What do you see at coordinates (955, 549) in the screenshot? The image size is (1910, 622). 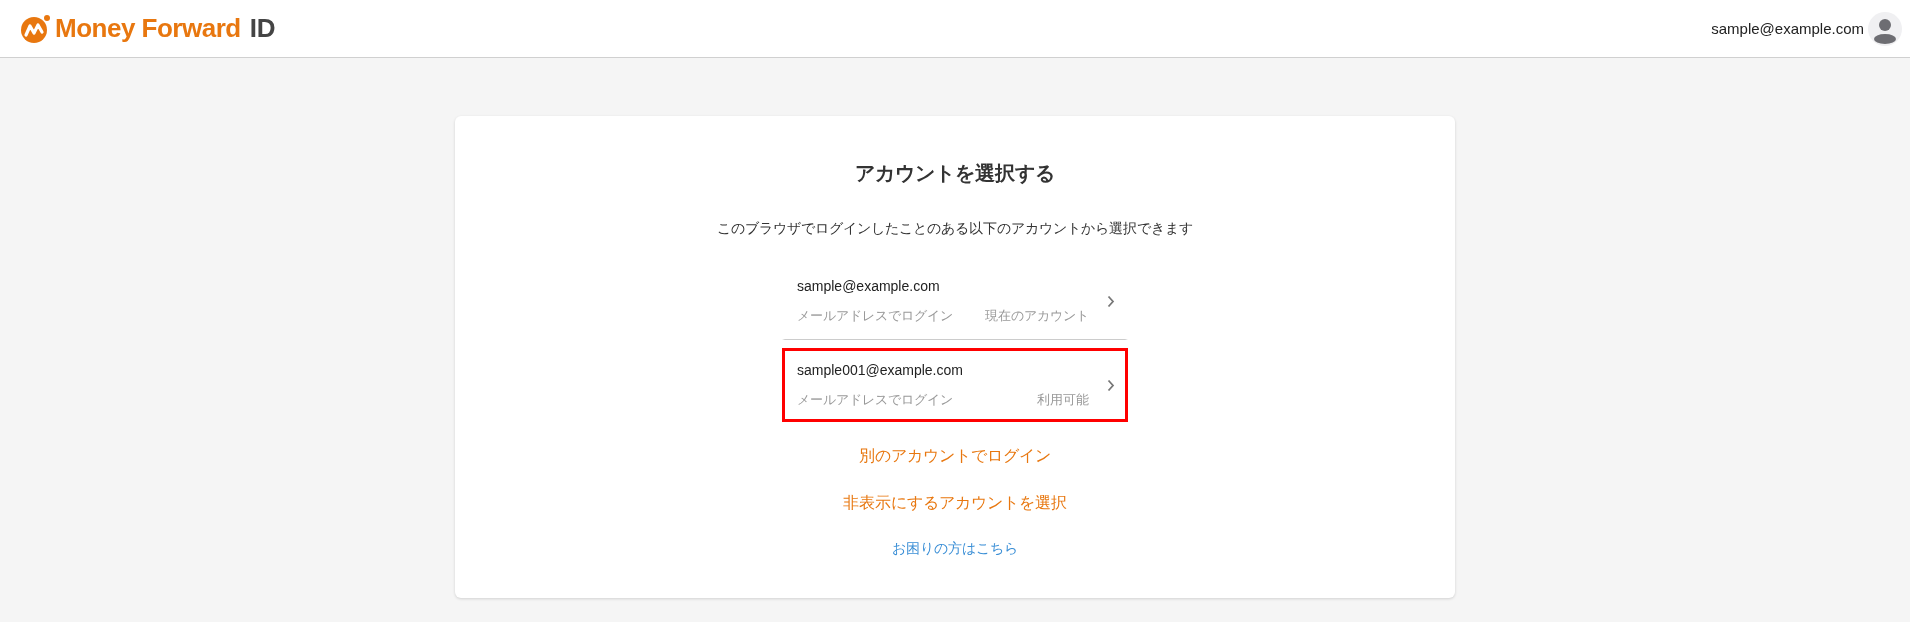 I see `help-link: お困りの方はこちら` at bounding box center [955, 549].